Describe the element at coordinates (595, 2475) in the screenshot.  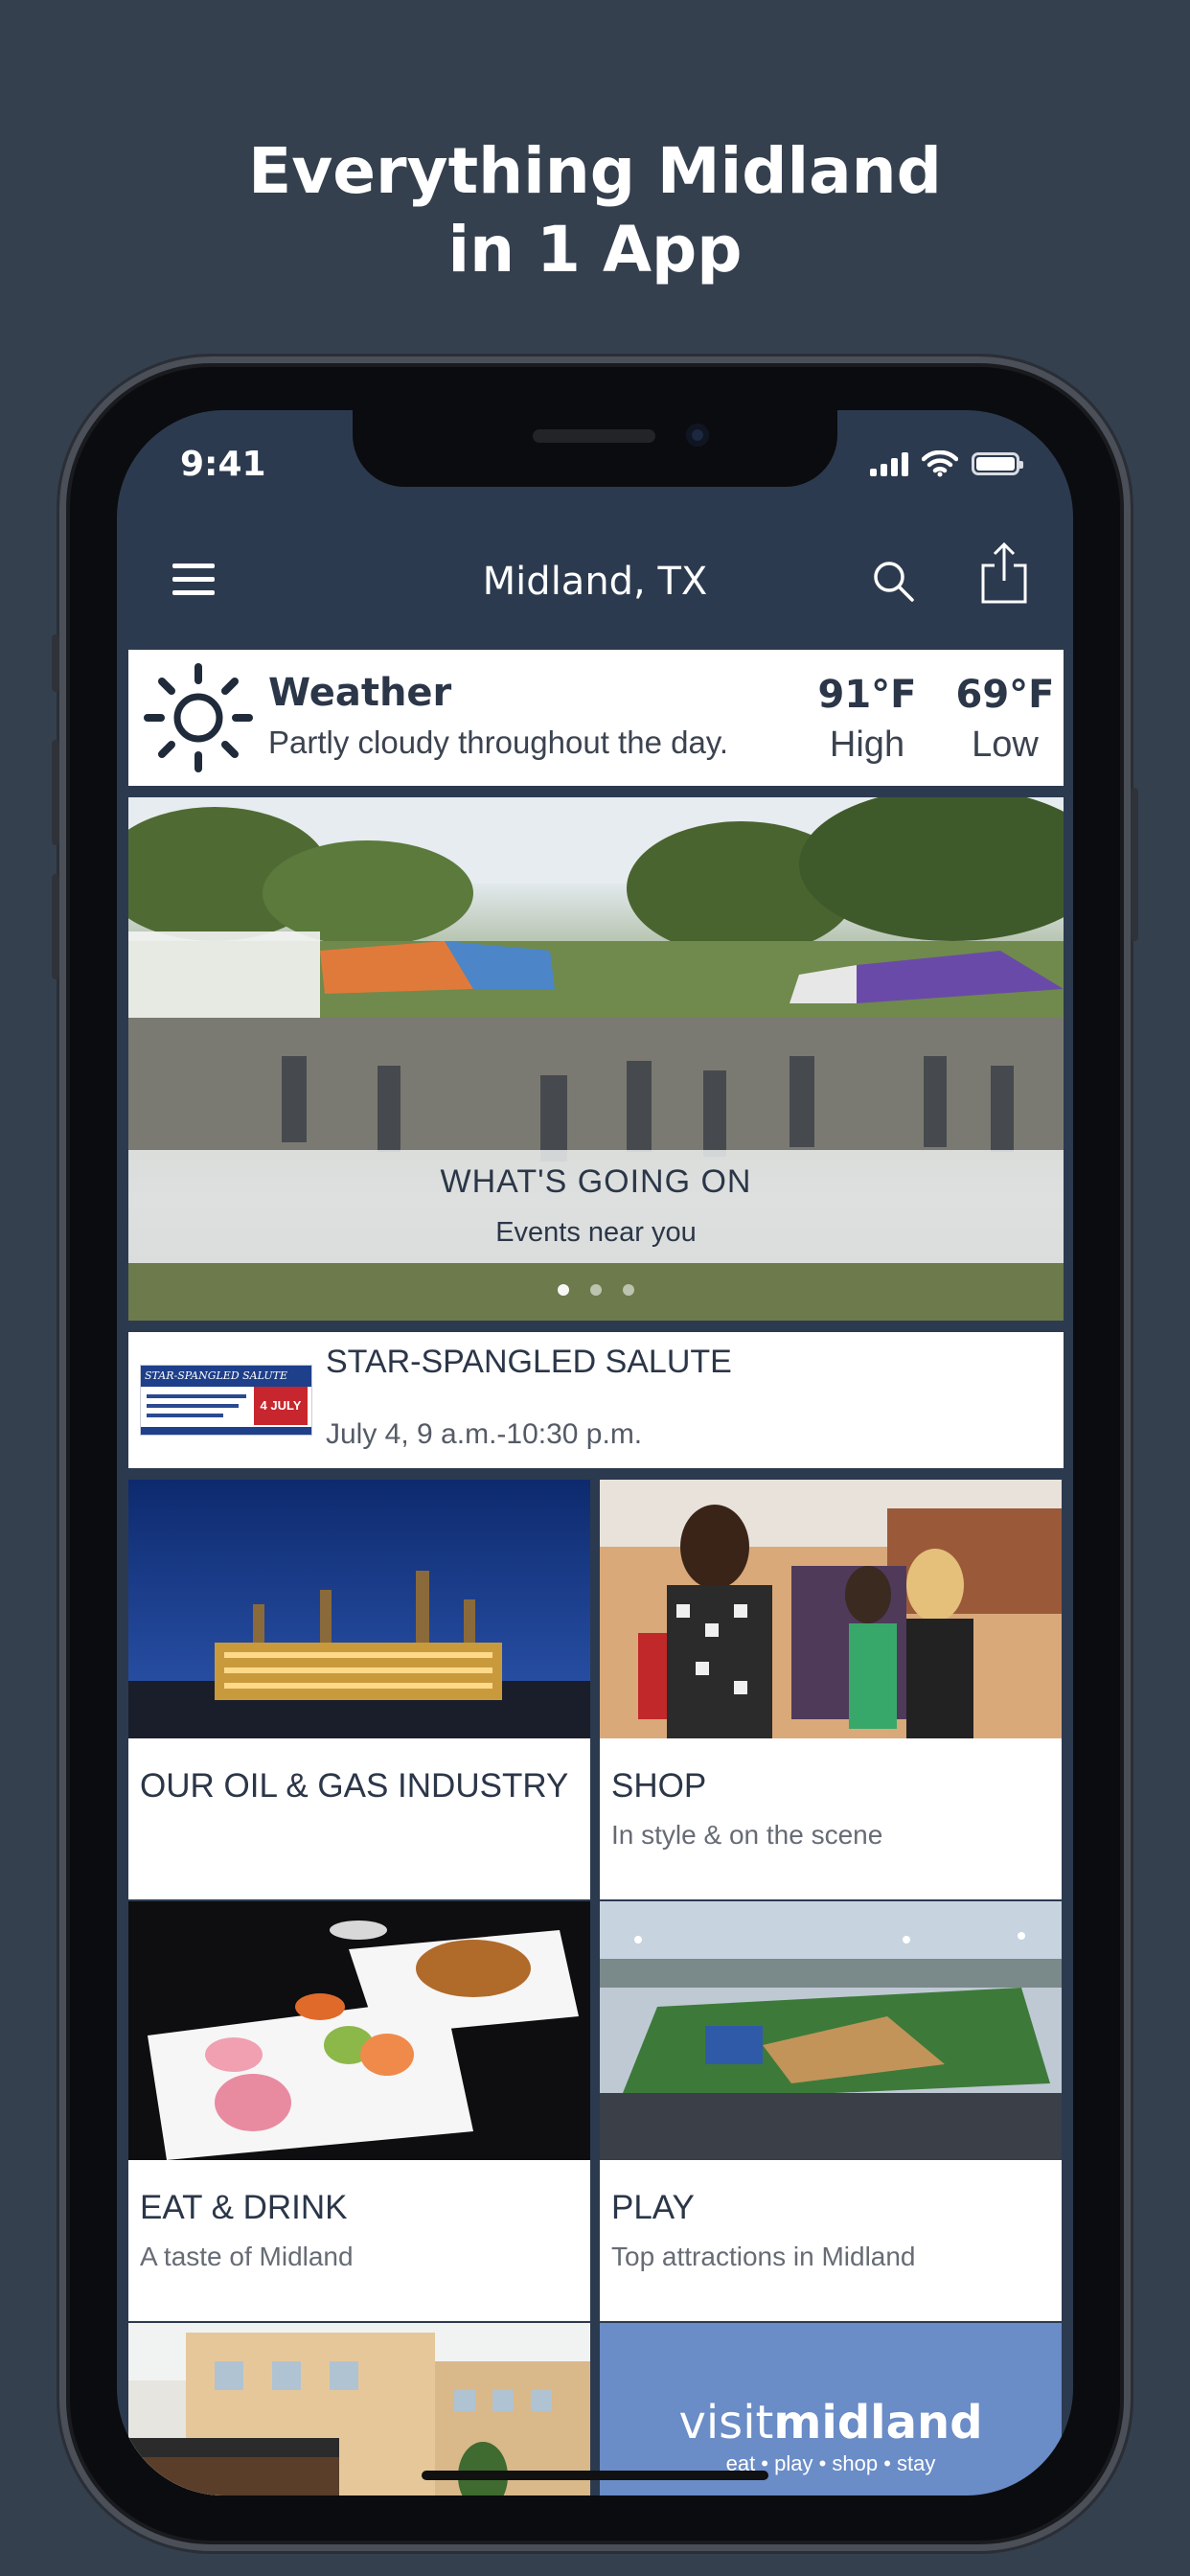
I see `home-indicator` at that location.